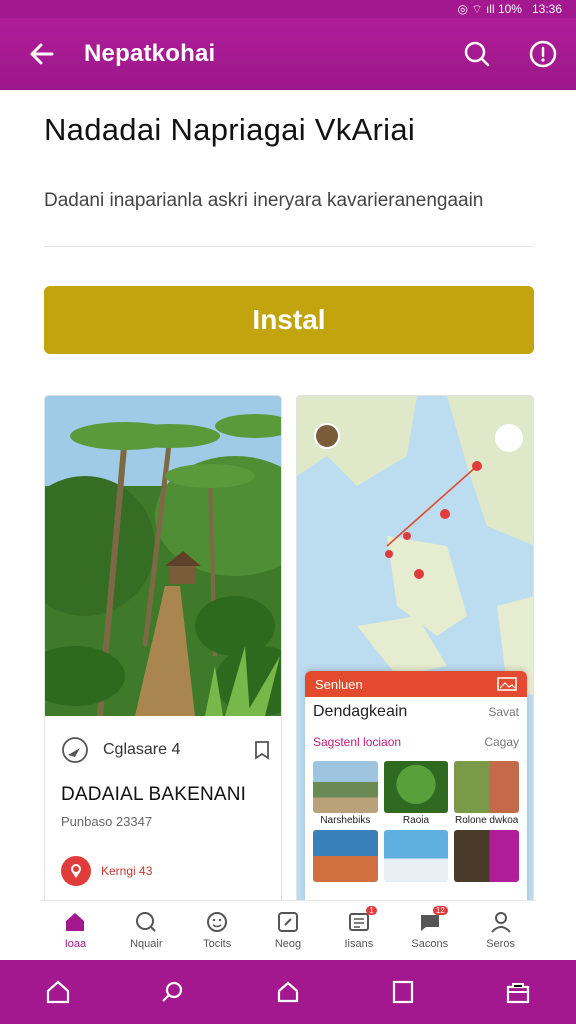 The image size is (576, 1024). I want to click on tab-label: Seros, so click(500, 943).